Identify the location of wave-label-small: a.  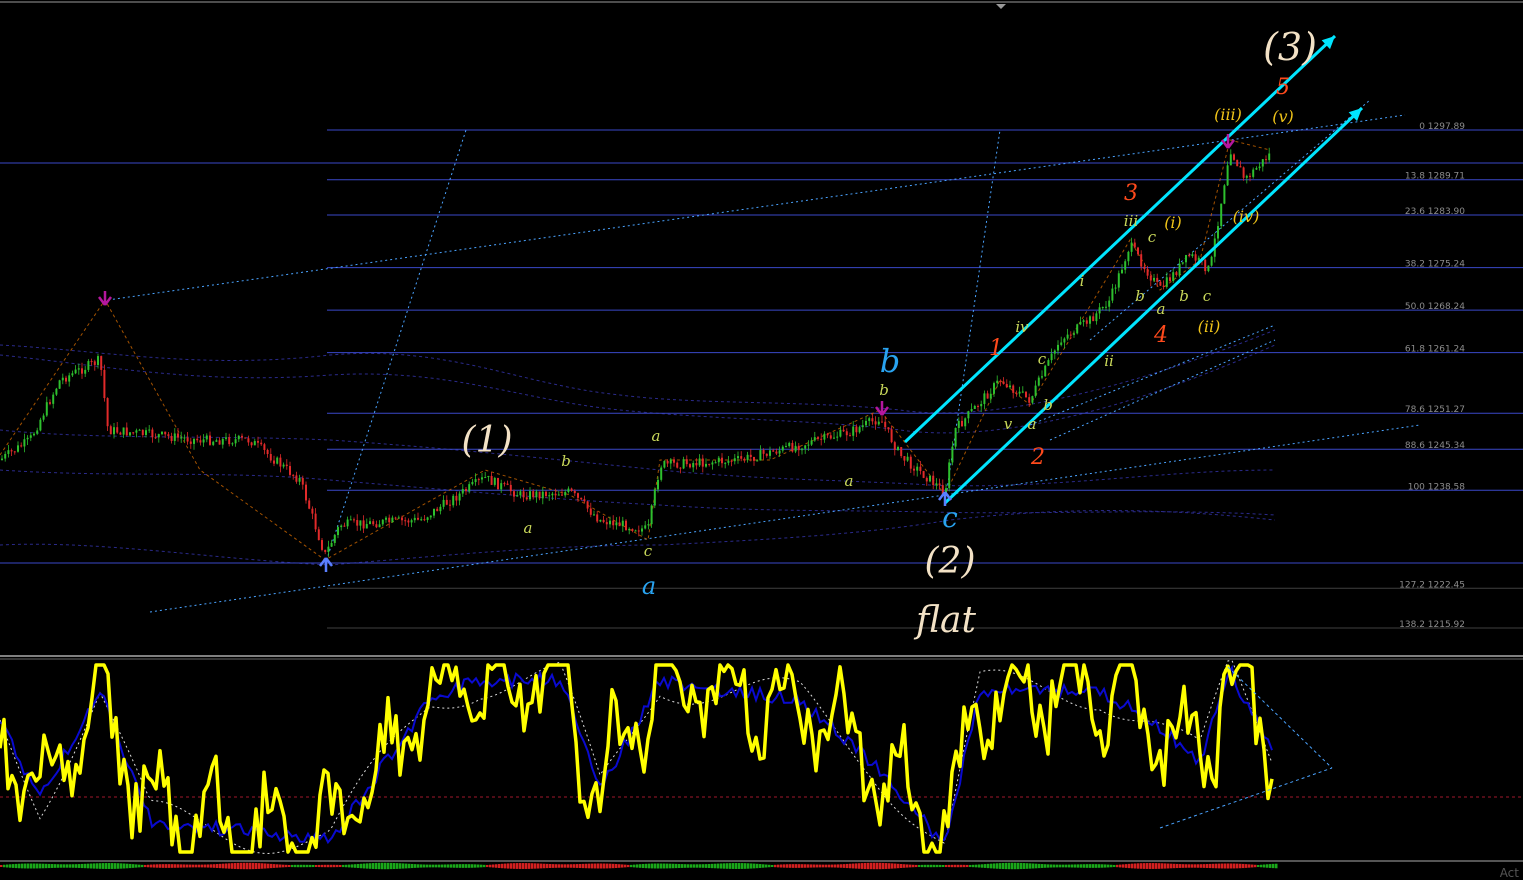
(849, 481).